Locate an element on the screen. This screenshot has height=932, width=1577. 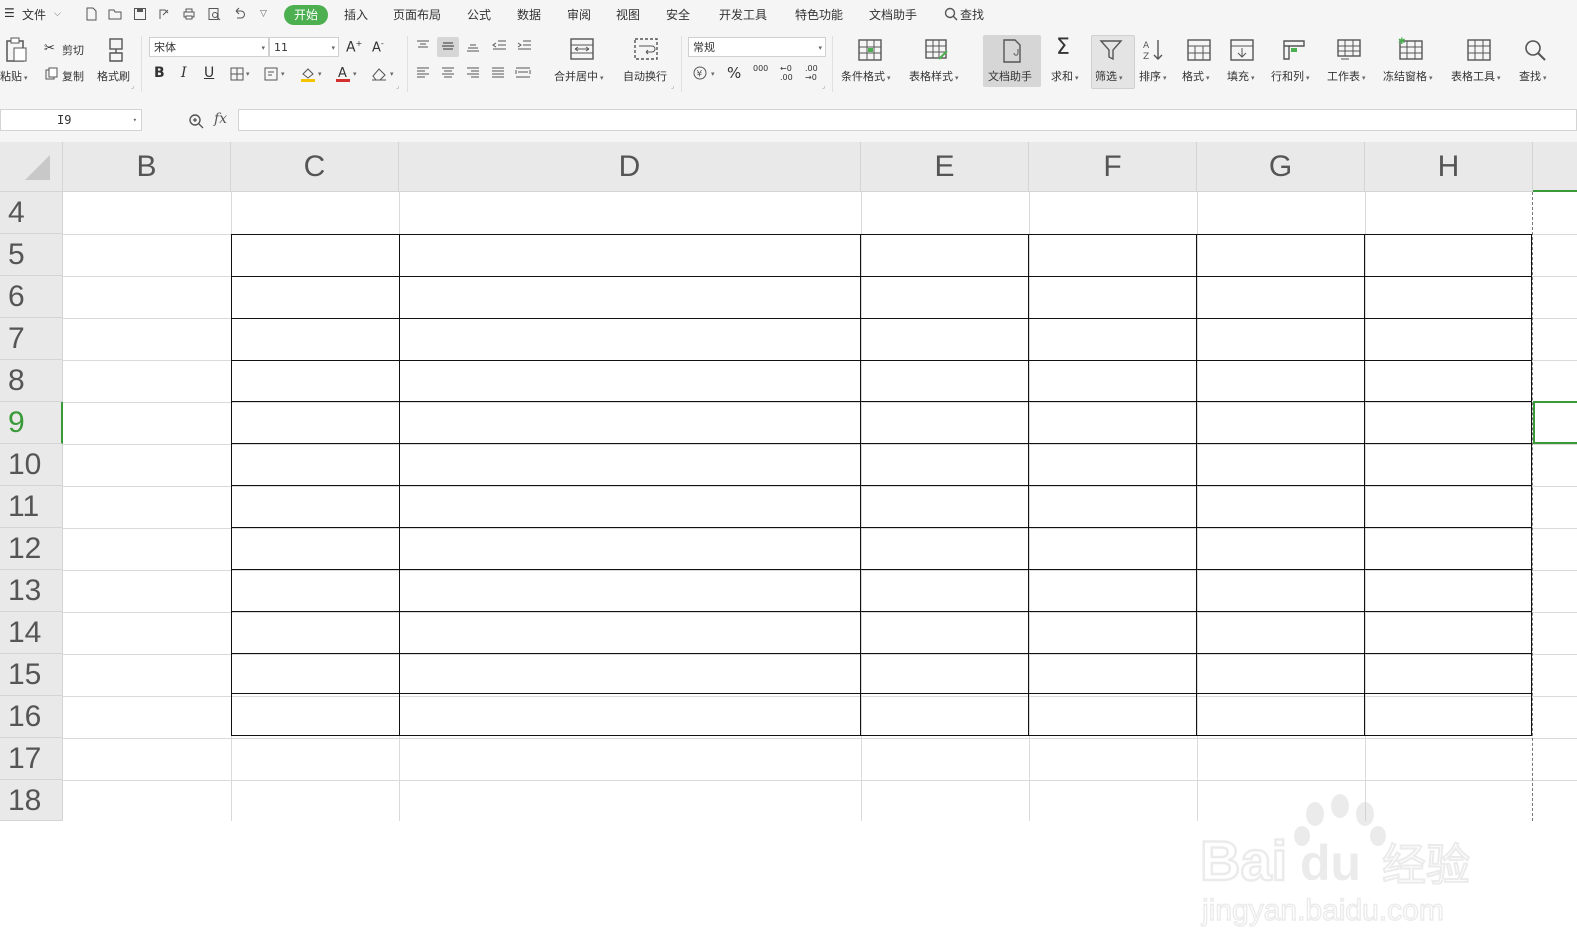
font-size-select: 11 ▾ is located at coordinates (304, 47).